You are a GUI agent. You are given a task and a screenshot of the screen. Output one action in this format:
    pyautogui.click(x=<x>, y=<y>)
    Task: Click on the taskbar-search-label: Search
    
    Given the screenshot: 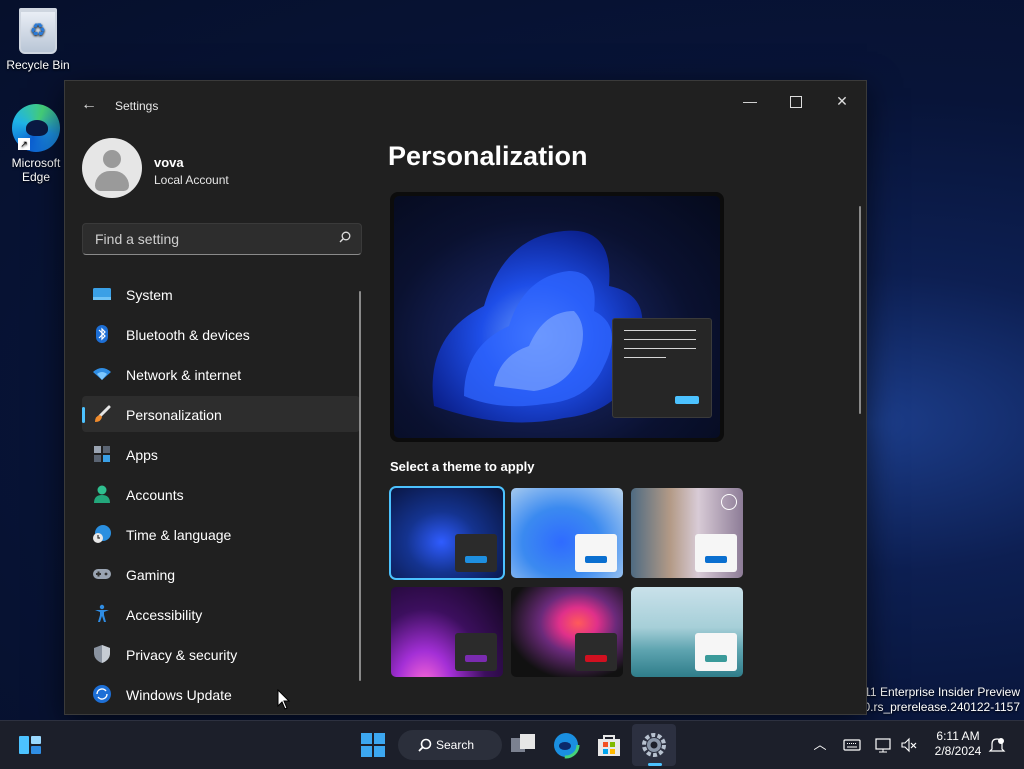 What is the action you would take?
    pyautogui.click(x=455, y=745)
    